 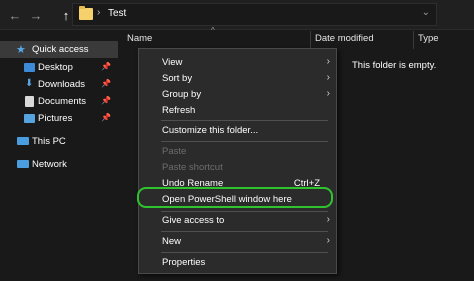 I want to click on sidebar-item-quick-access: ★ Quick access, so click(x=59, y=49).